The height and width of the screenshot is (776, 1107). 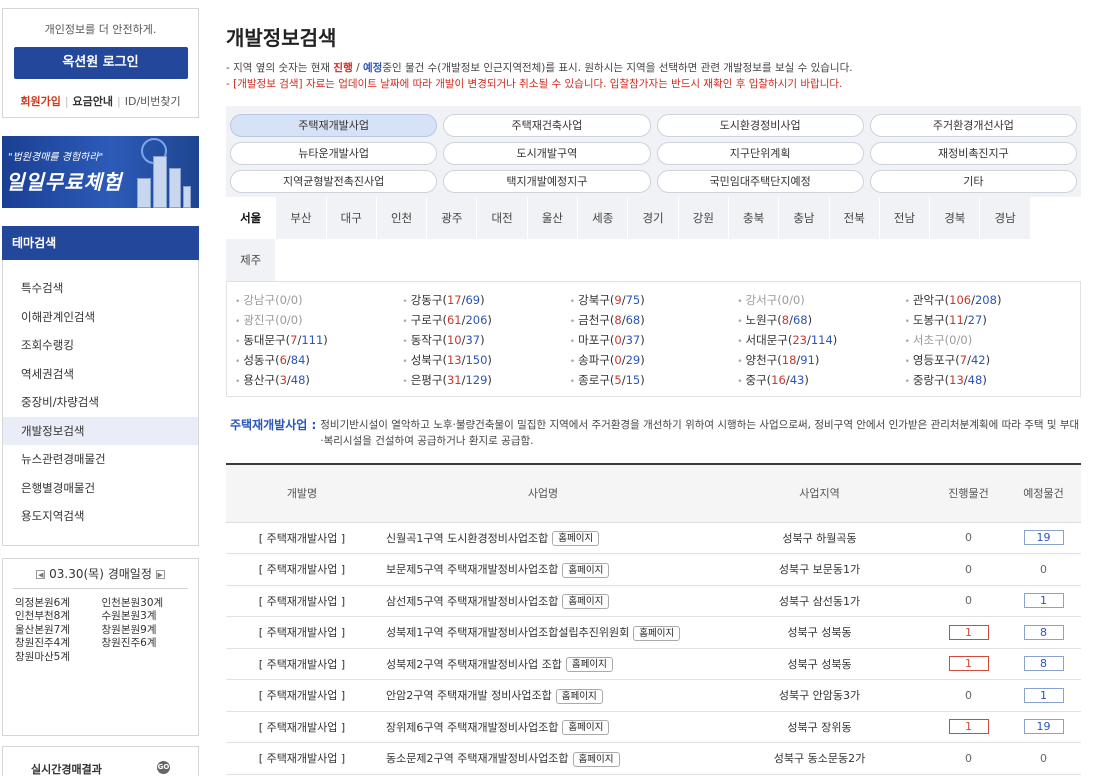 What do you see at coordinates (485, 360) in the screenshot?
I see `district-item: • 성북구(13/150)` at bounding box center [485, 360].